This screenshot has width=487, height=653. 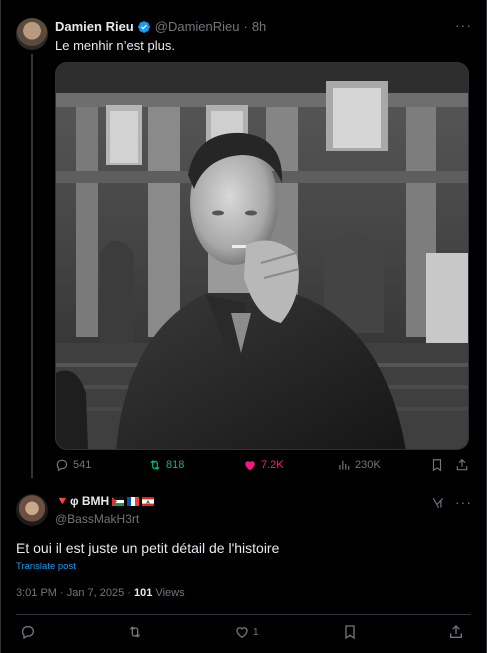 I want to click on author-handle: @DamienRieu, so click(x=197, y=26).